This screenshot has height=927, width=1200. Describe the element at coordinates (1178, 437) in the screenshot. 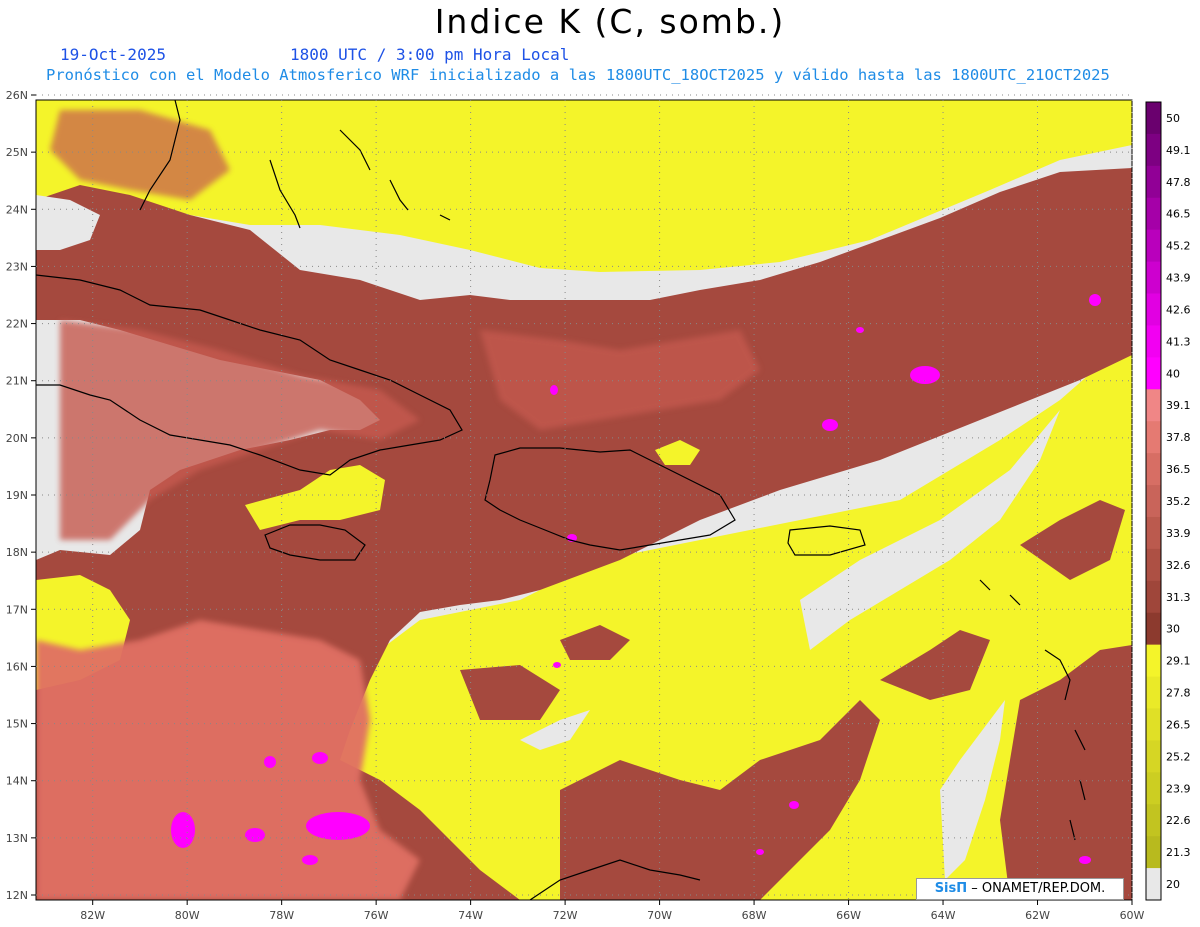

I see `colorbar-label: 37.8` at that location.